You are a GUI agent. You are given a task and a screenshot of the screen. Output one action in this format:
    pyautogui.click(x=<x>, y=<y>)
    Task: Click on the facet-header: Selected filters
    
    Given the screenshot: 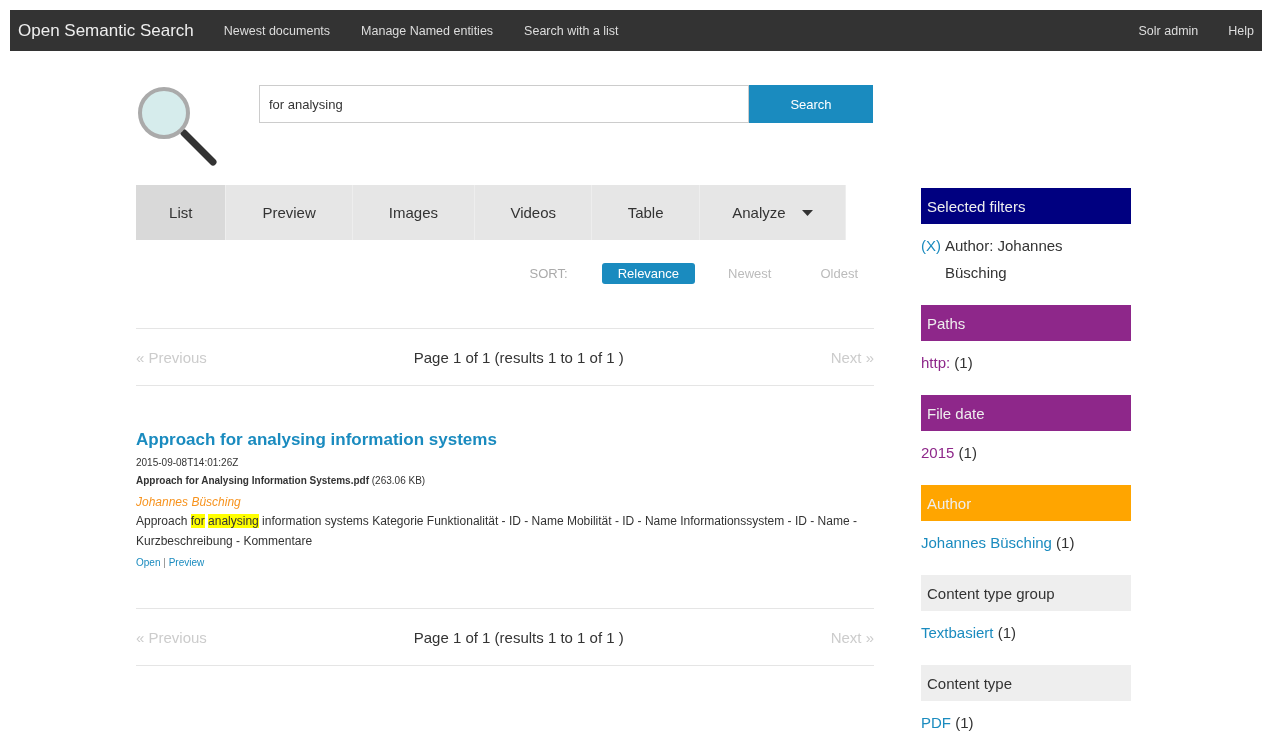 What is the action you would take?
    pyautogui.click(x=1026, y=206)
    